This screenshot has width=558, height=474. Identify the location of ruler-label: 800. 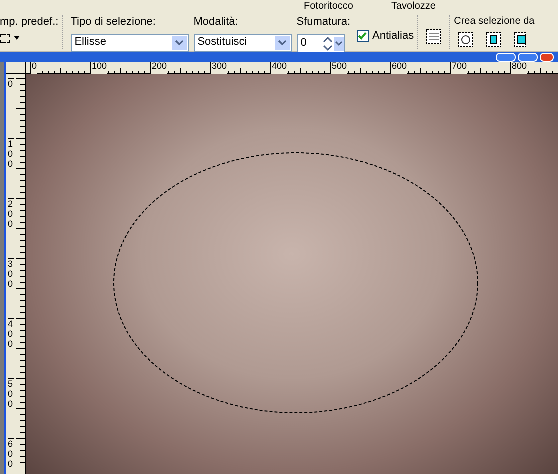
(519, 68).